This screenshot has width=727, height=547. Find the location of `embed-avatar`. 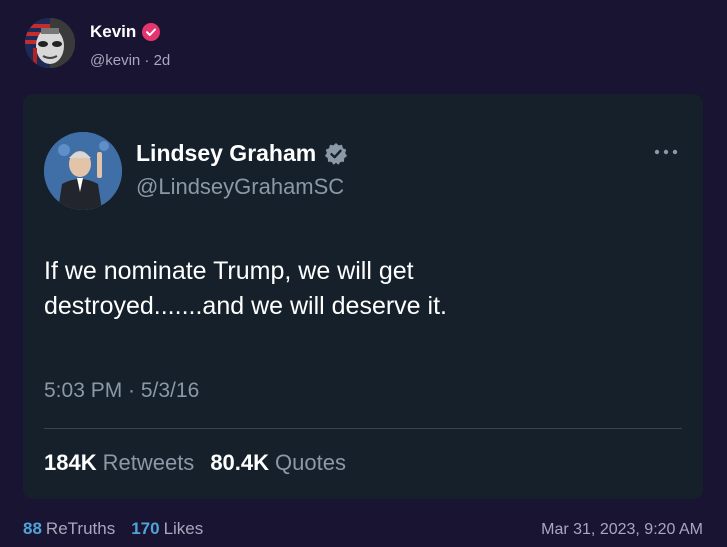

embed-avatar is located at coordinates (83, 171).